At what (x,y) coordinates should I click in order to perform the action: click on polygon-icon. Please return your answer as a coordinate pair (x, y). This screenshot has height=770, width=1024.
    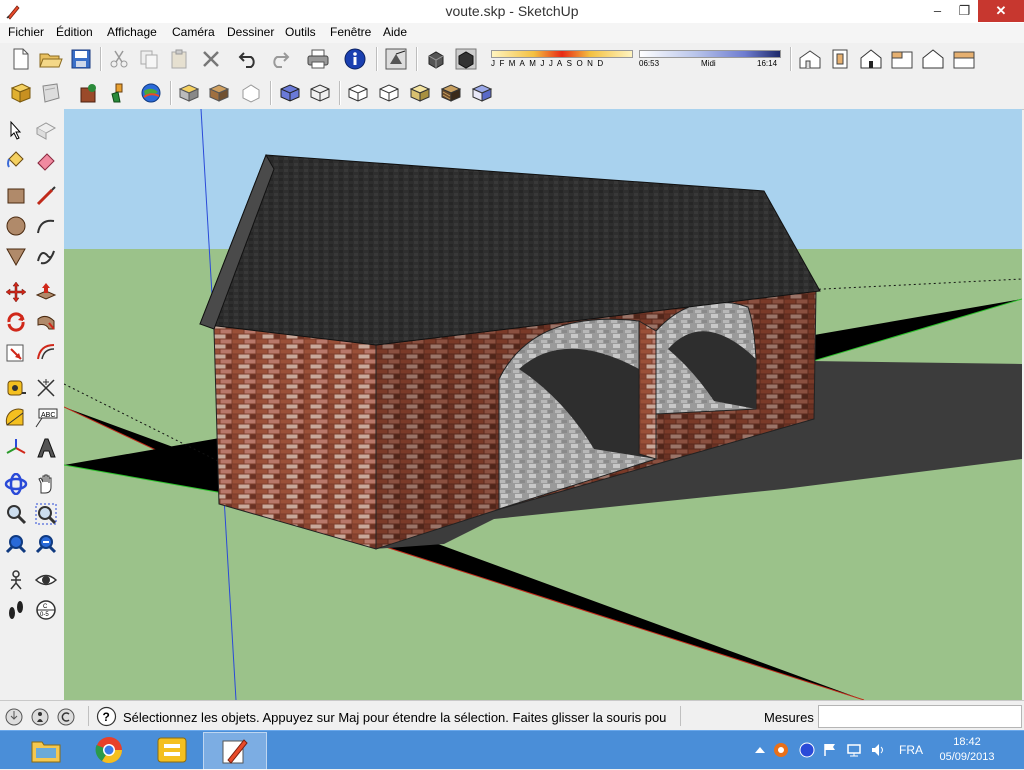
    Looking at the image, I should click on (16, 256).